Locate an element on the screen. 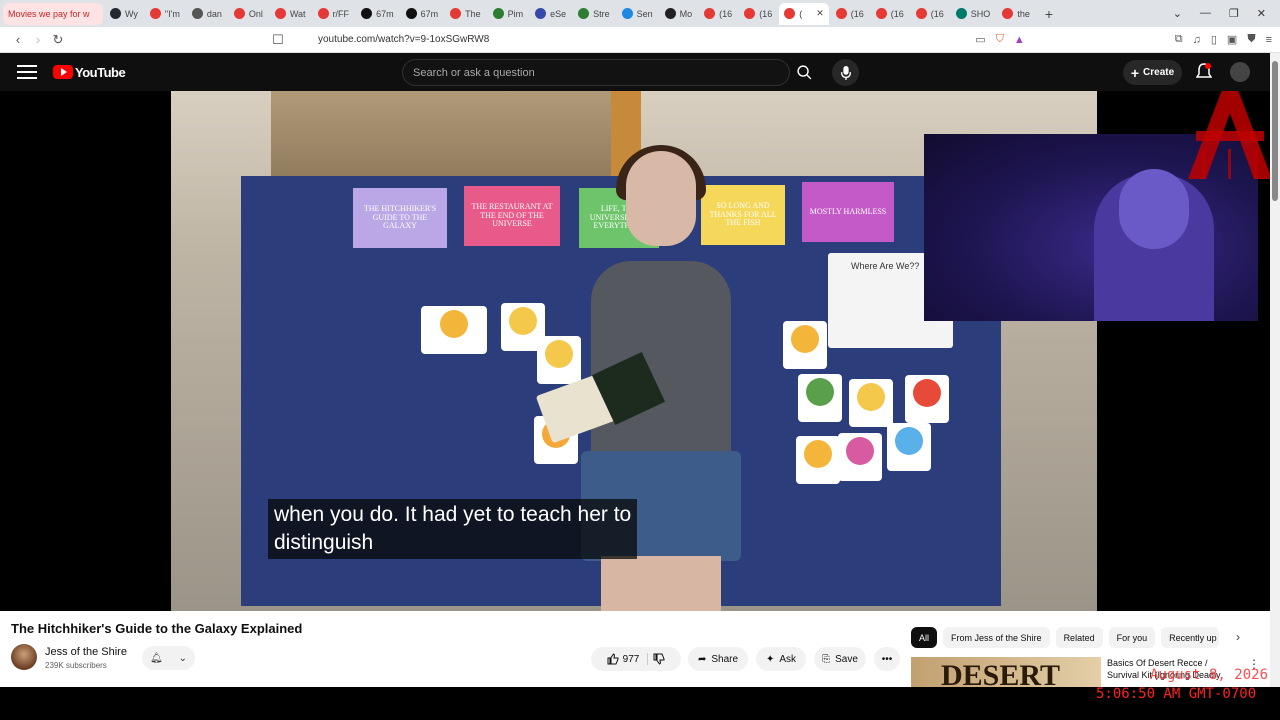 The height and width of the screenshot is (720, 1280). youtube-play-icon is located at coordinates (63, 72).